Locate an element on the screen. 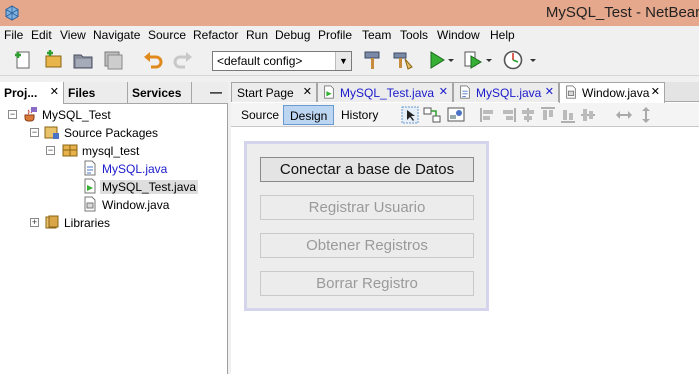  connection-mode-icon is located at coordinates (432, 115).